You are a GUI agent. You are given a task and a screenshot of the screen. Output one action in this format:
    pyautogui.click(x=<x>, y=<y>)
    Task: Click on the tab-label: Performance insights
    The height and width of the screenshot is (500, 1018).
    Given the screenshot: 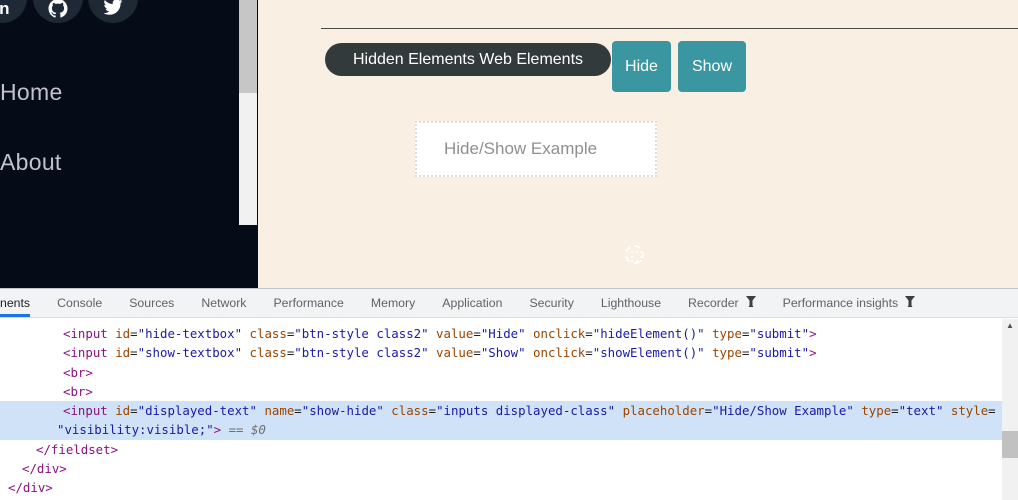 What is the action you would take?
    pyautogui.click(x=840, y=303)
    